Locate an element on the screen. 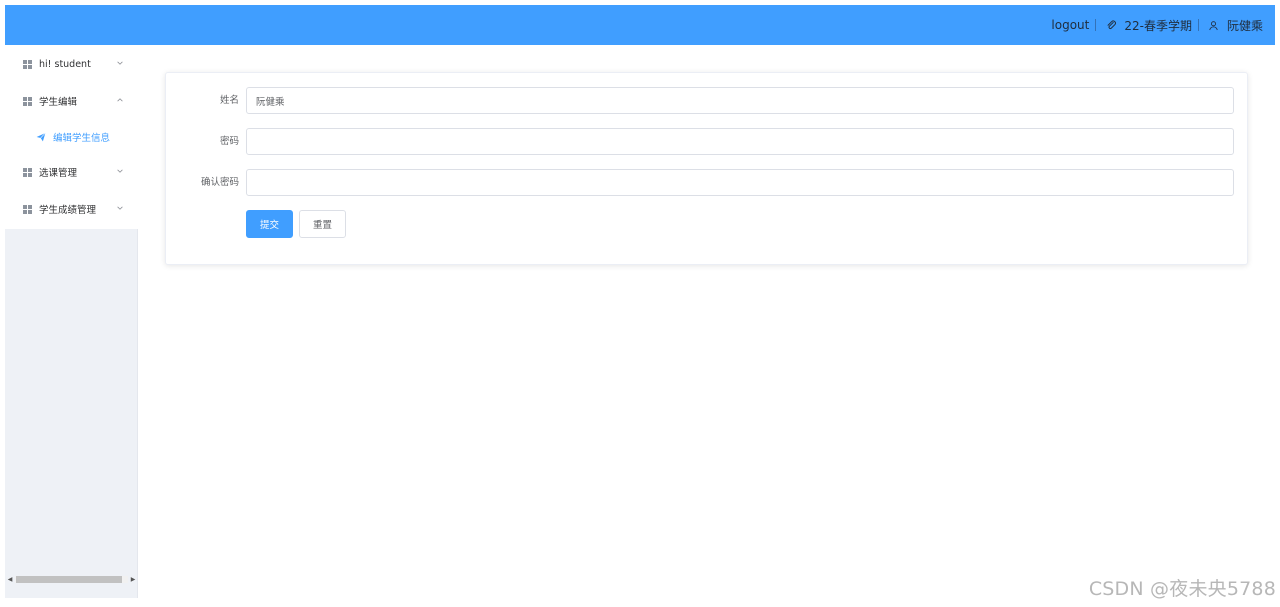 The image size is (1280, 607). name-input is located at coordinates (740, 100).